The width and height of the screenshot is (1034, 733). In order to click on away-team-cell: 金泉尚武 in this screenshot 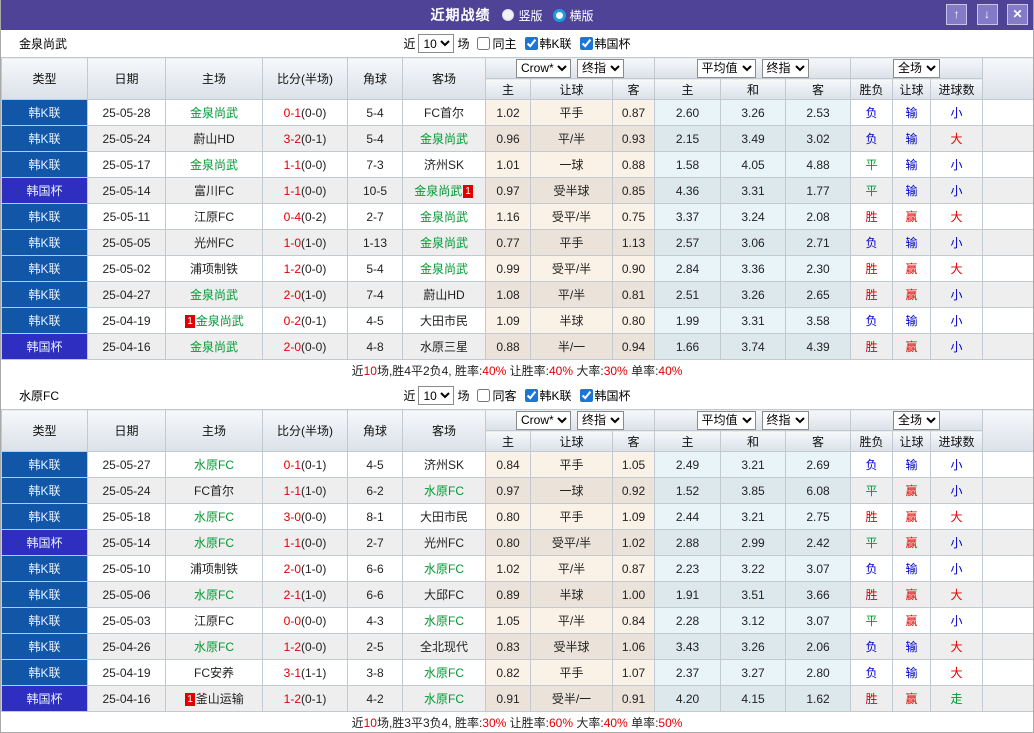, I will do `click(444, 268)`.